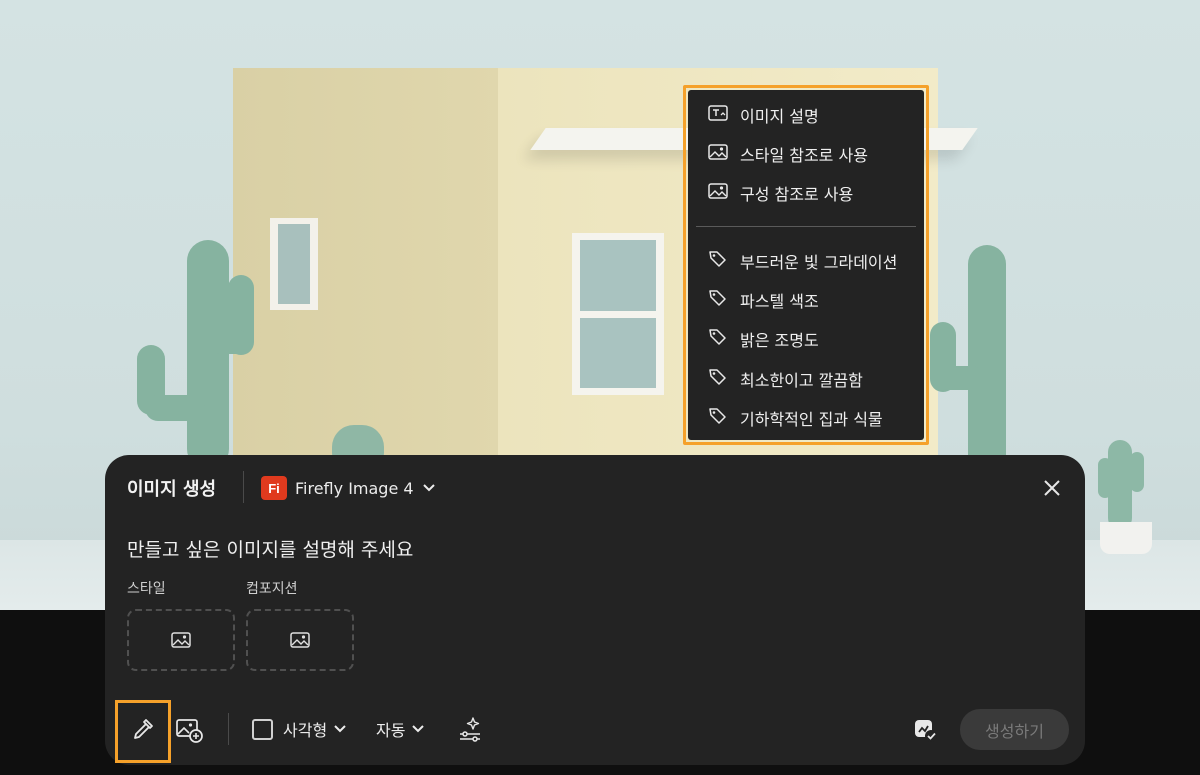 This screenshot has width=1200, height=775. I want to click on composition-reference-slot, so click(300, 640).